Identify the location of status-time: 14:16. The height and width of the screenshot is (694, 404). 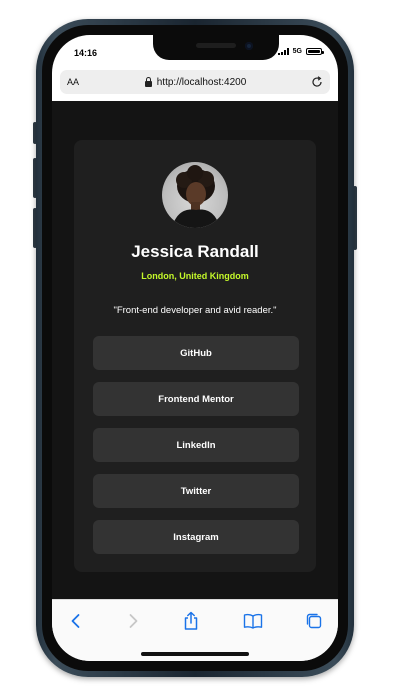
(86, 53).